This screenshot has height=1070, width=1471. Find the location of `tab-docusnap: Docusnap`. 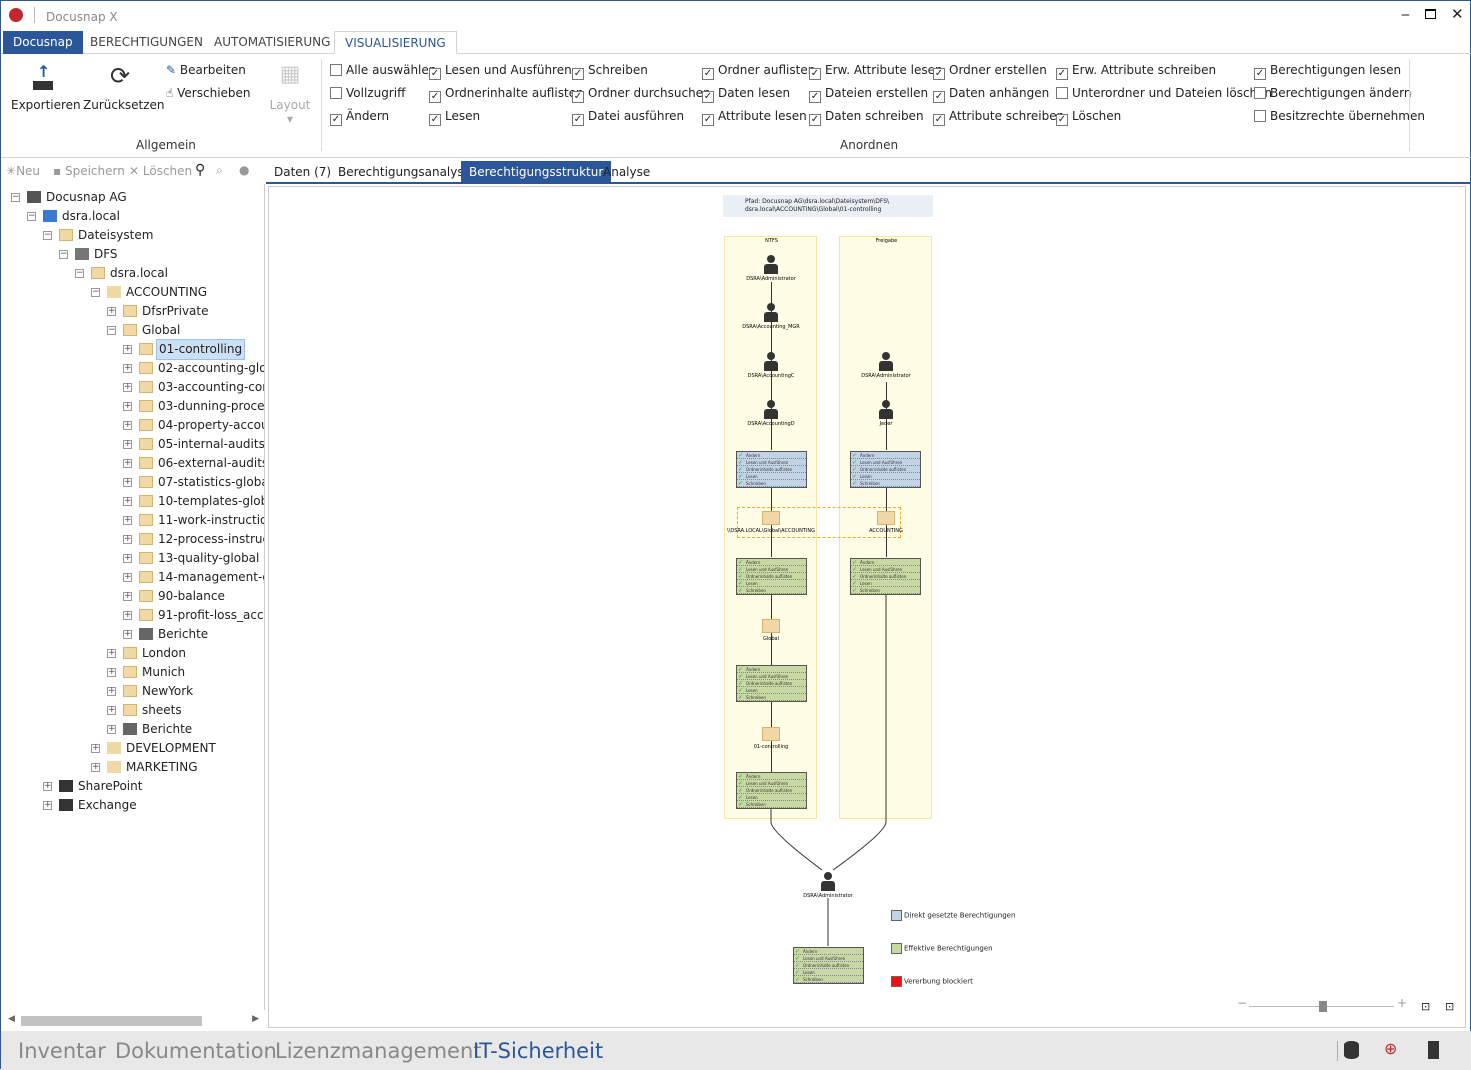

tab-docusnap: Docusnap is located at coordinates (43, 42).